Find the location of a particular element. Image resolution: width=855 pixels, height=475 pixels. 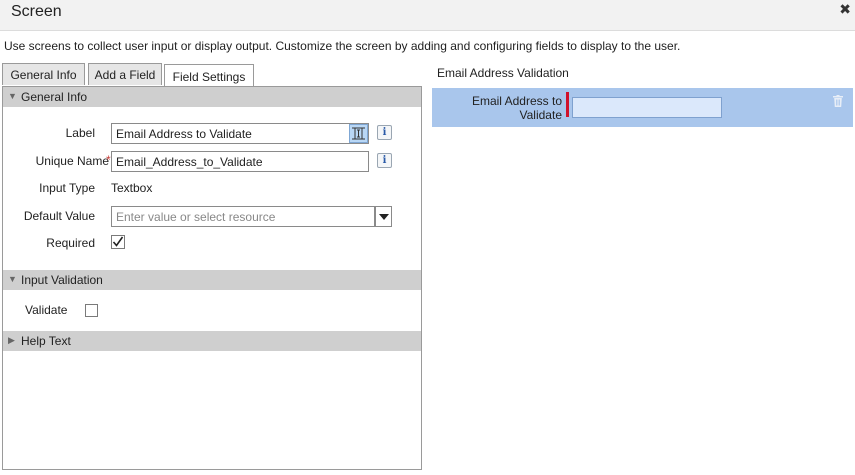

tab-label: Field Settings is located at coordinates (209, 77).